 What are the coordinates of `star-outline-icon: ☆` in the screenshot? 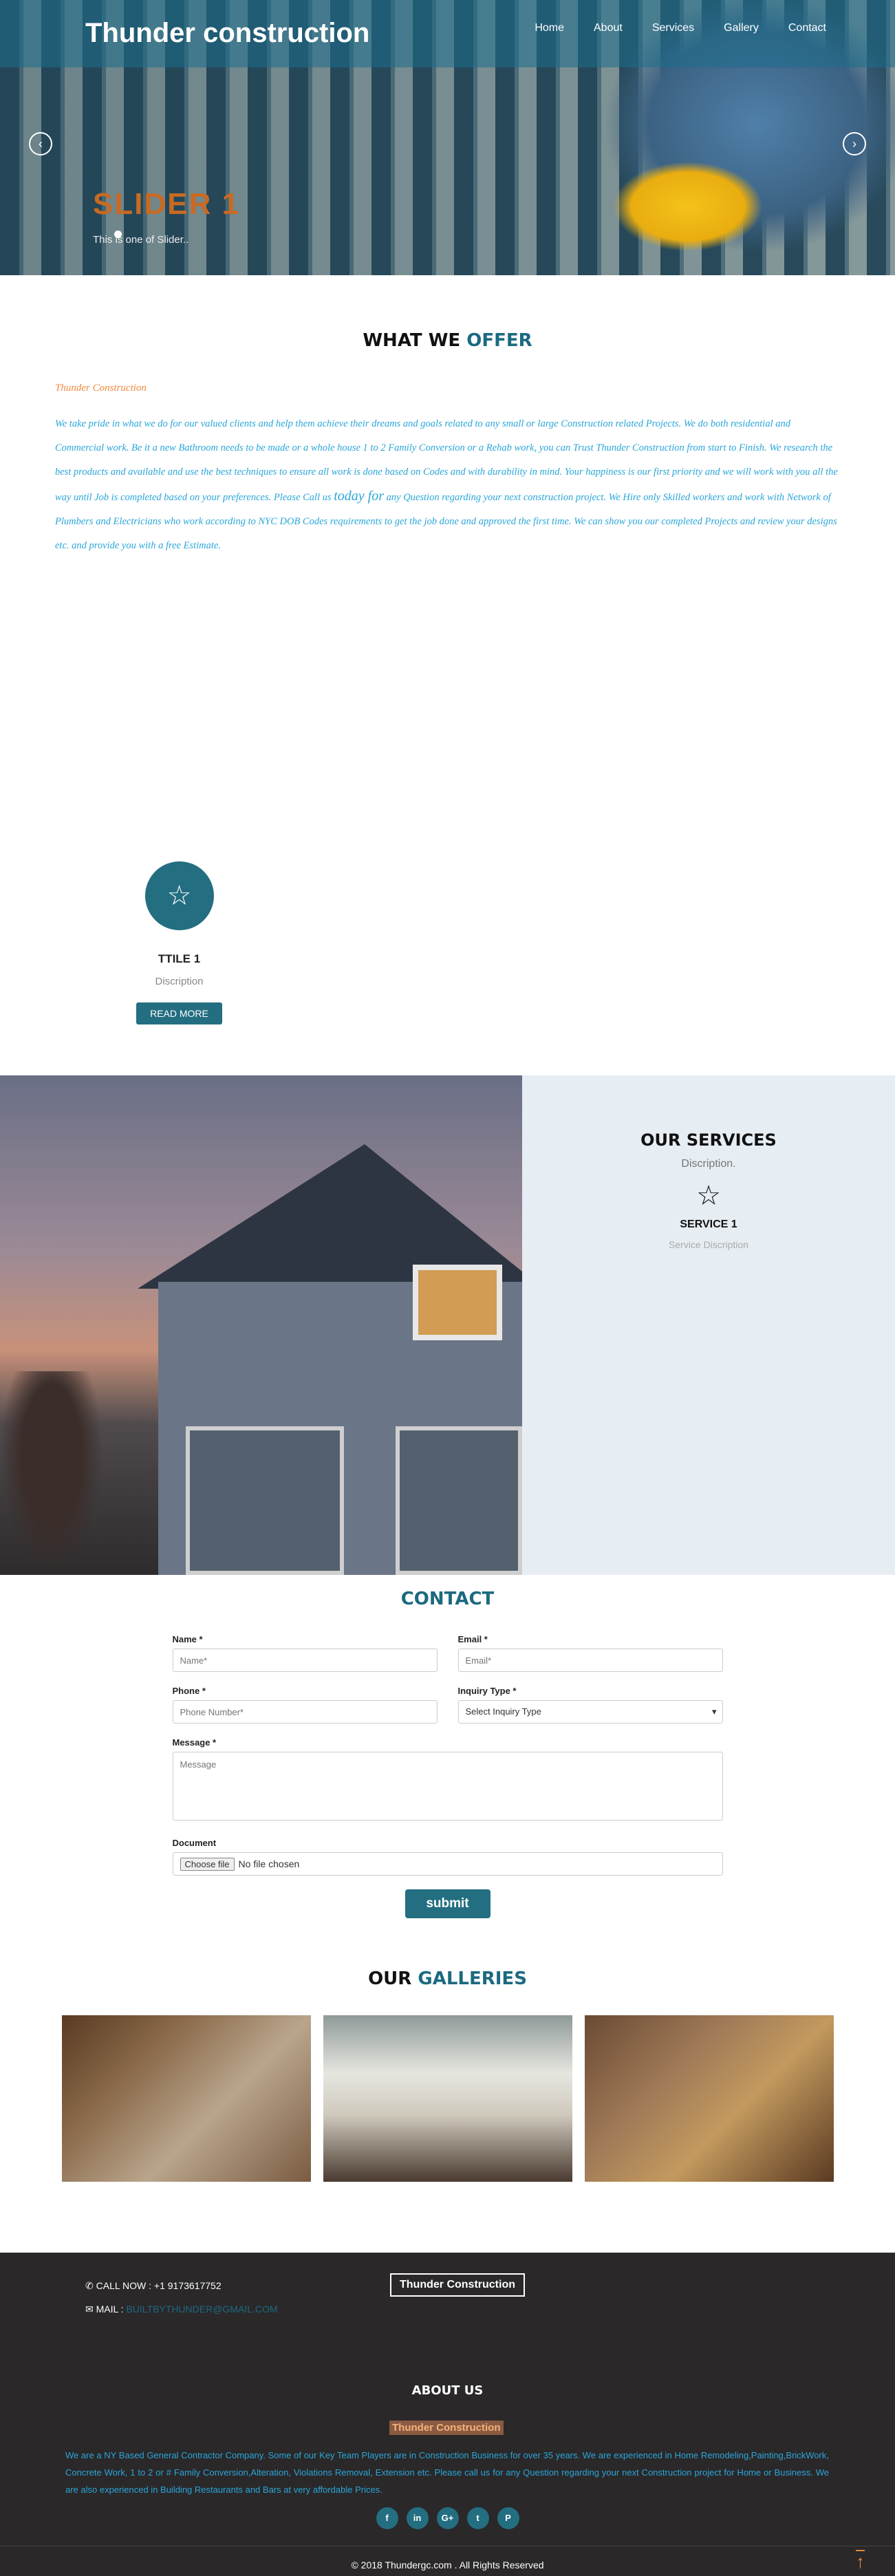 It's located at (709, 1196).